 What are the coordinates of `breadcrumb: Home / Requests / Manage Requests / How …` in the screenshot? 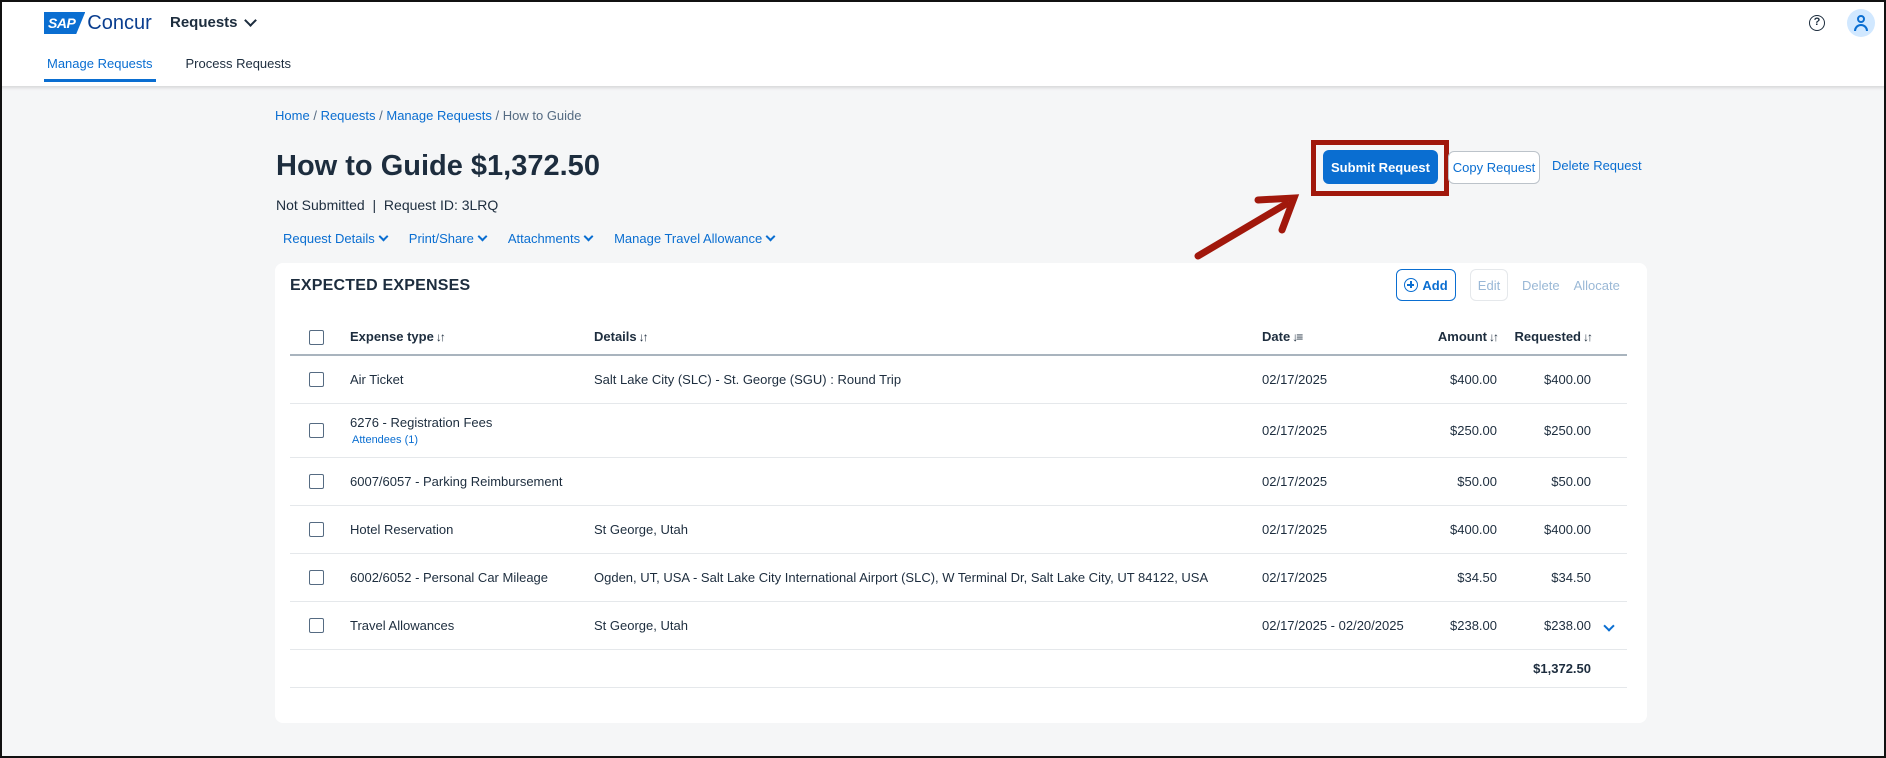 It's located at (428, 115).